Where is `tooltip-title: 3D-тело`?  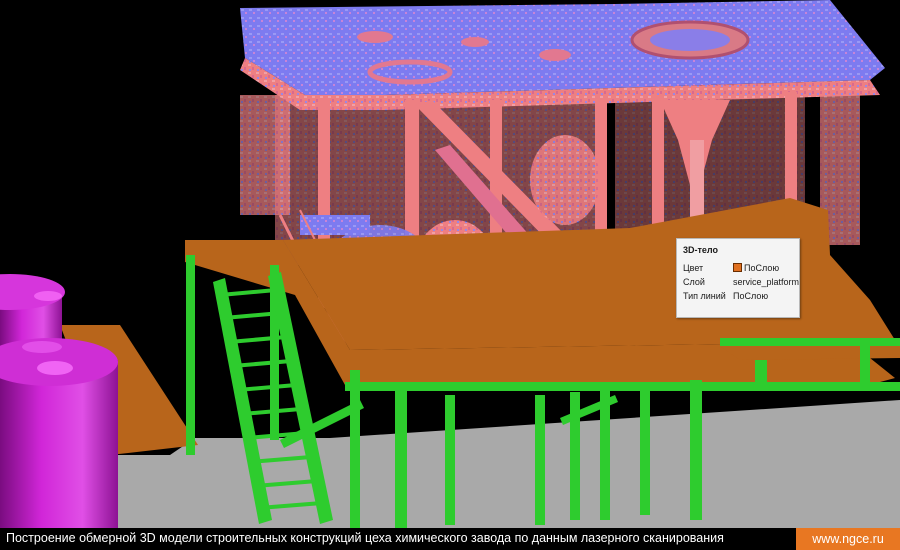 tooltip-title: 3D-тело is located at coordinates (701, 250).